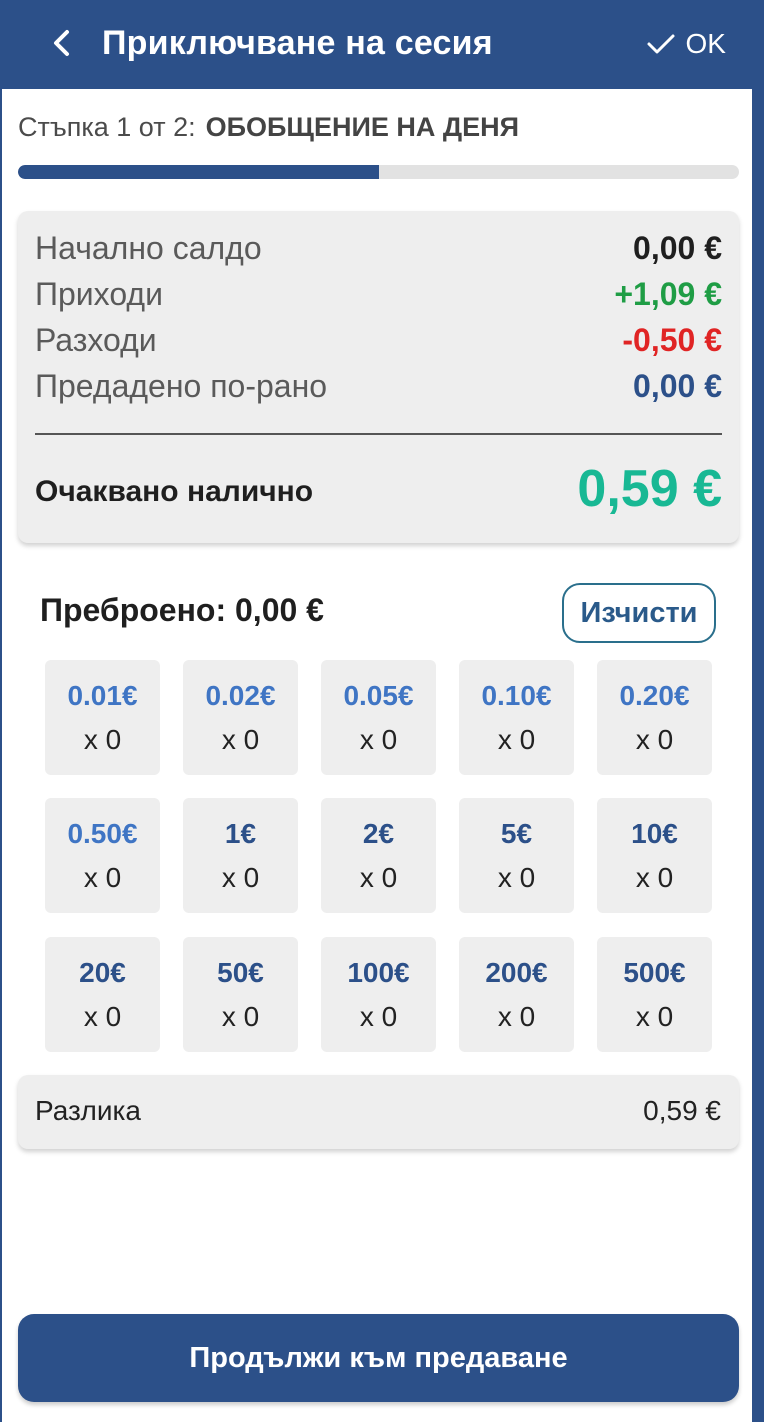 The height and width of the screenshot is (1422, 764). I want to click on denomination-tile: 20€ x 0, so click(102, 994).